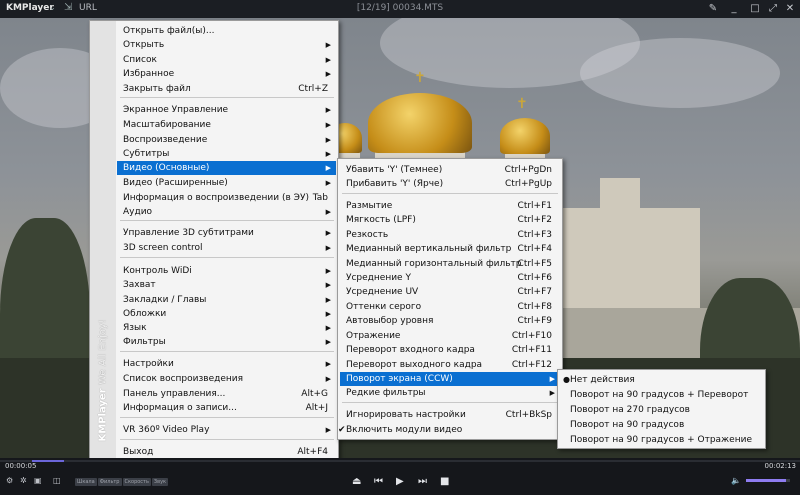 Image resolution: width=800 pixels, height=495 pixels. Describe the element at coordinates (30, 8) in the screenshot. I see `kmplayer-logo: KMPlayer` at that location.